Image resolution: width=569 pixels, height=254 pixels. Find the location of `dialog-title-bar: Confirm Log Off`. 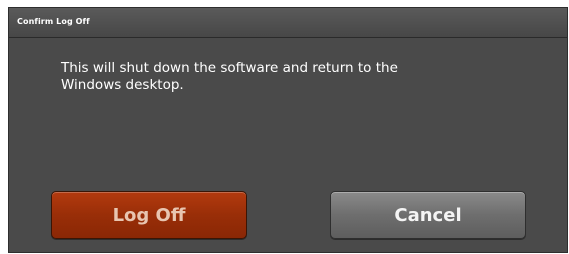

dialog-title-bar: Confirm Log Off is located at coordinates (288, 23).